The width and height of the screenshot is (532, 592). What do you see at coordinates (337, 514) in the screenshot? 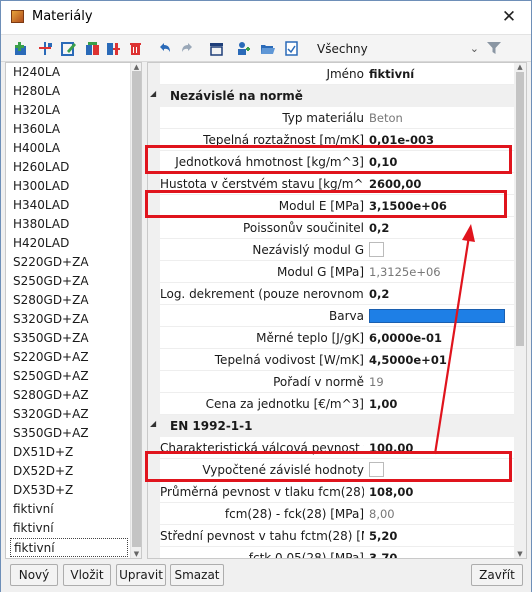
I see `property-row: fcm(28) - fck(28) [MPa] 8,00` at bounding box center [337, 514].